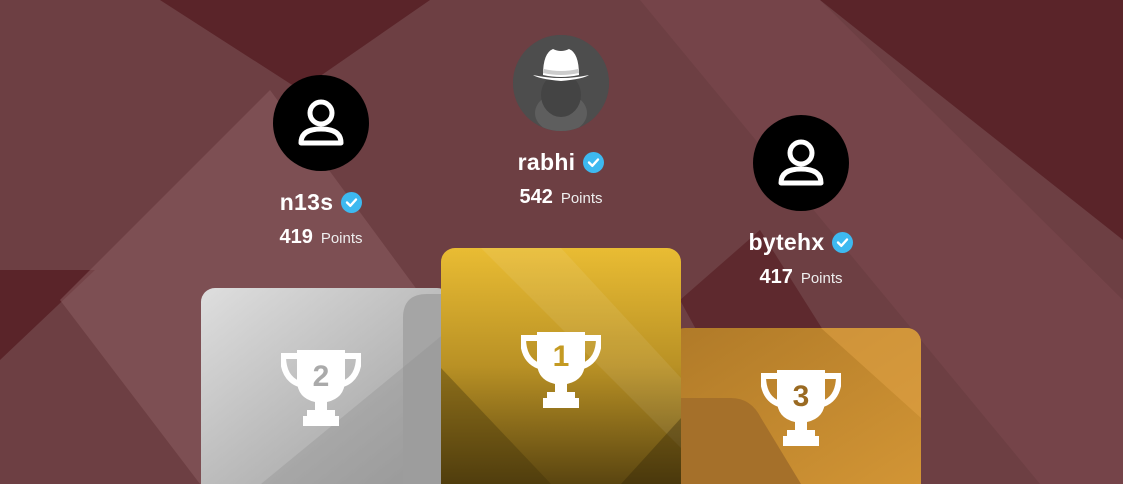 This screenshot has width=1123, height=484. What do you see at coordinates (536, 197) in the screenshot?
I see `points-value-first: 542` at bounding box center [536, 197].